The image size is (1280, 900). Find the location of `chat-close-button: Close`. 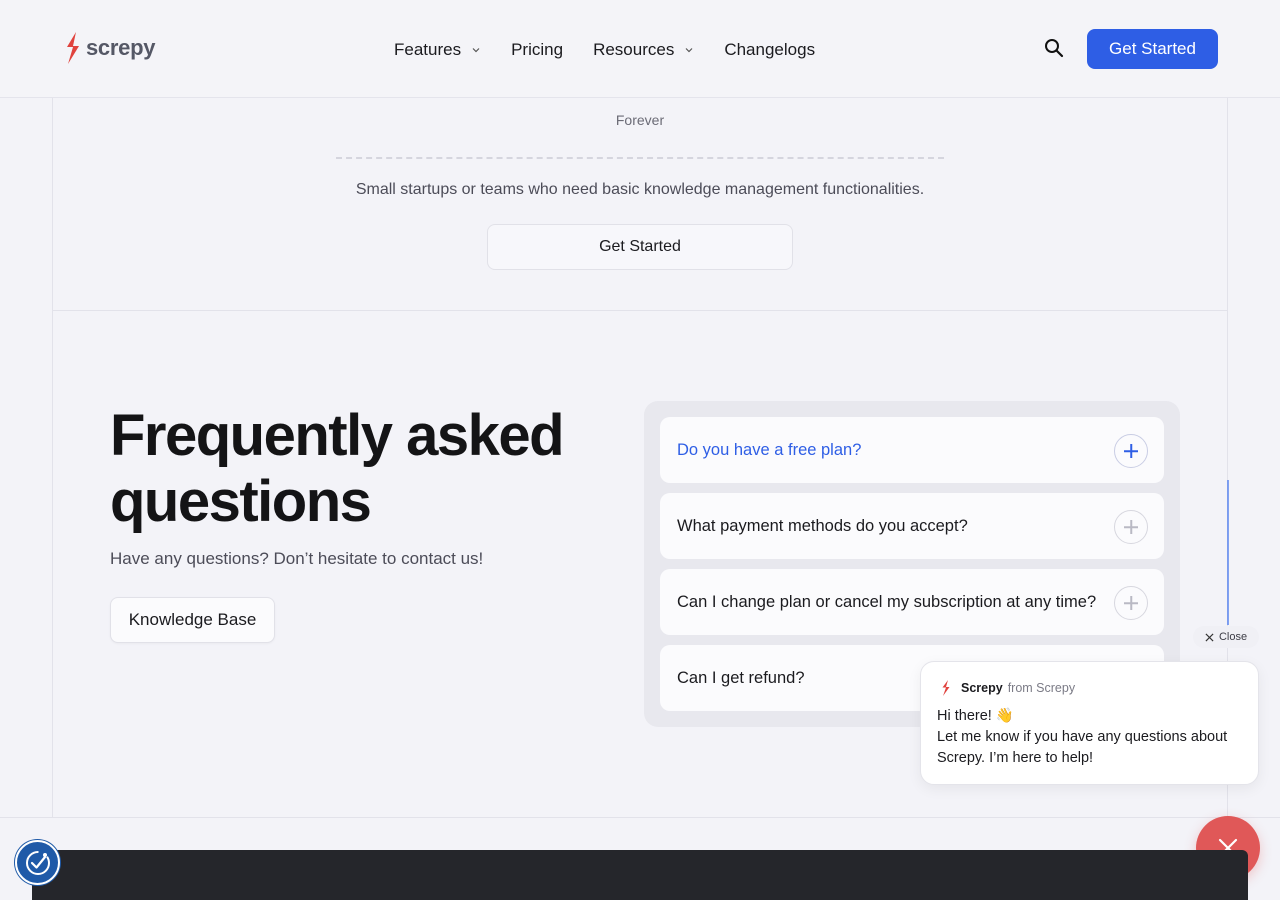

chat-close-button: Close is located at coordinates (1226, 637).